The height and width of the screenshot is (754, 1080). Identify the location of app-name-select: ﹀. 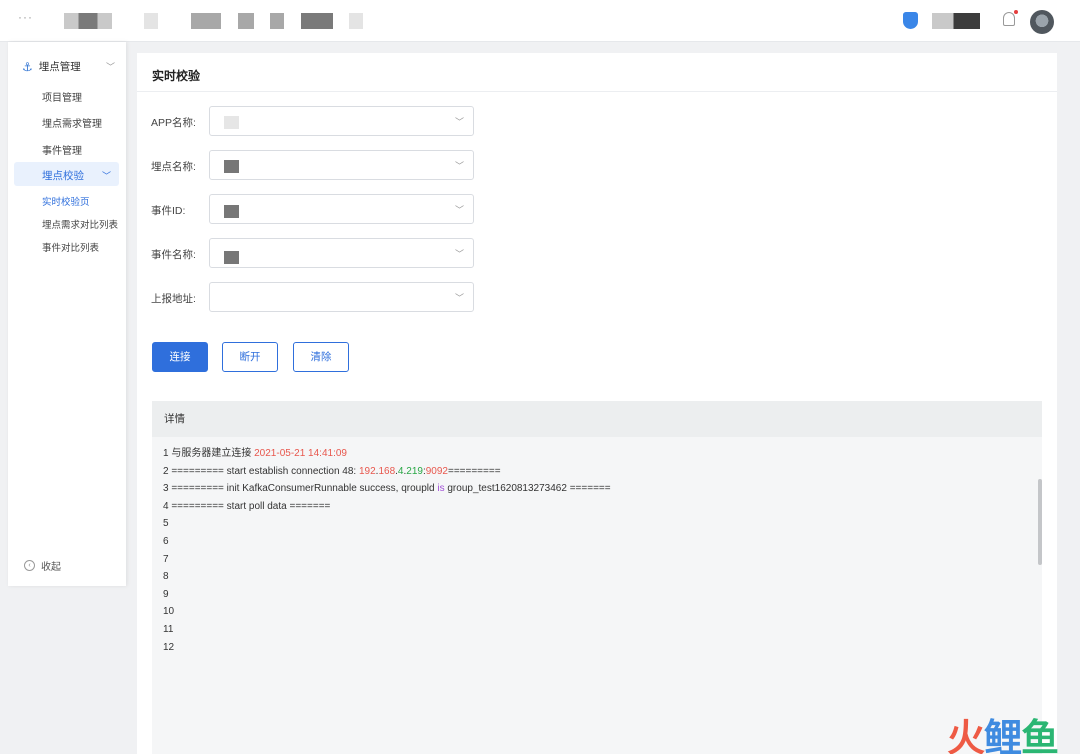
(341, 121).